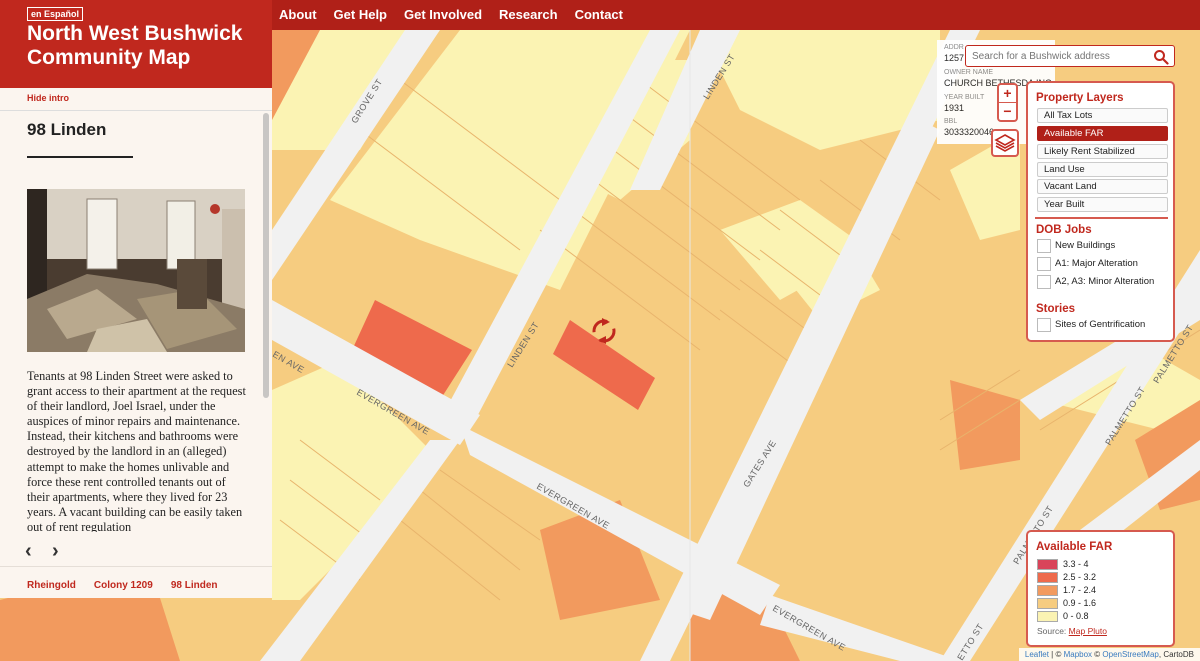 The image size is (1200, 661). I want to click on nav-contact: Contact, so click(599, 15).